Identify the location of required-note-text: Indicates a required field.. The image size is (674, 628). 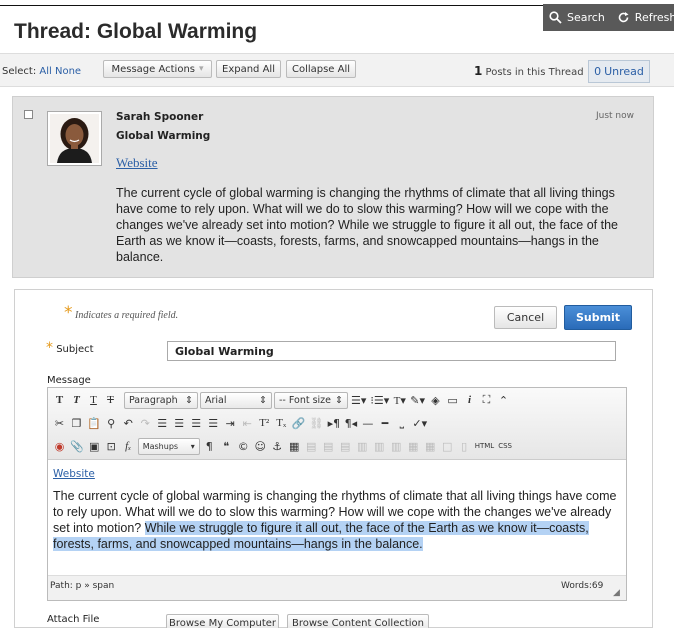
(127, 315).